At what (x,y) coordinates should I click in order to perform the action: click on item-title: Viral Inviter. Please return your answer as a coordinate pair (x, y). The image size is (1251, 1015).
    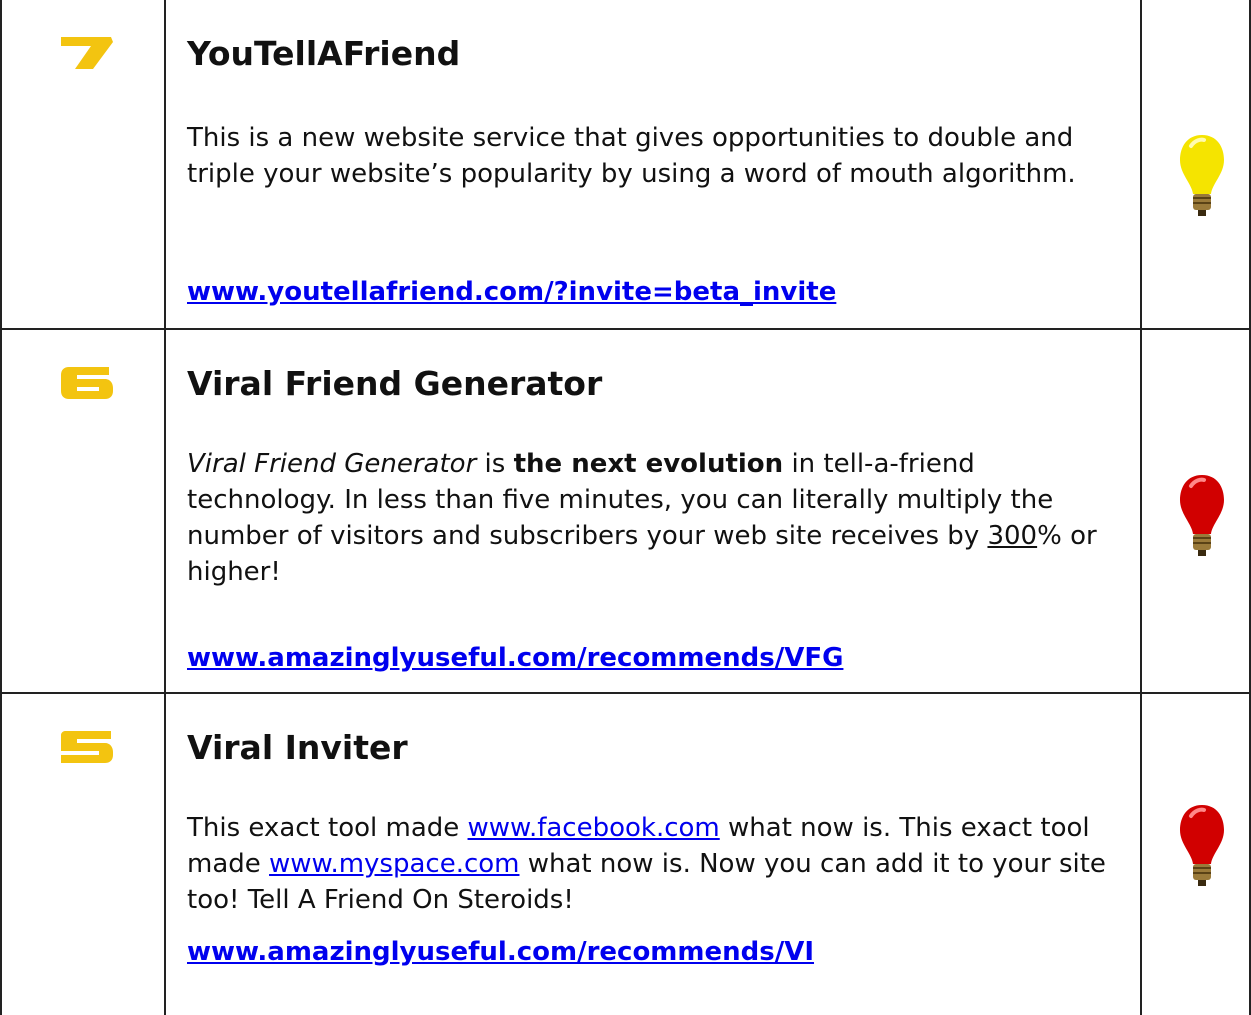
    Looking at the image, I should click on (297, 747).